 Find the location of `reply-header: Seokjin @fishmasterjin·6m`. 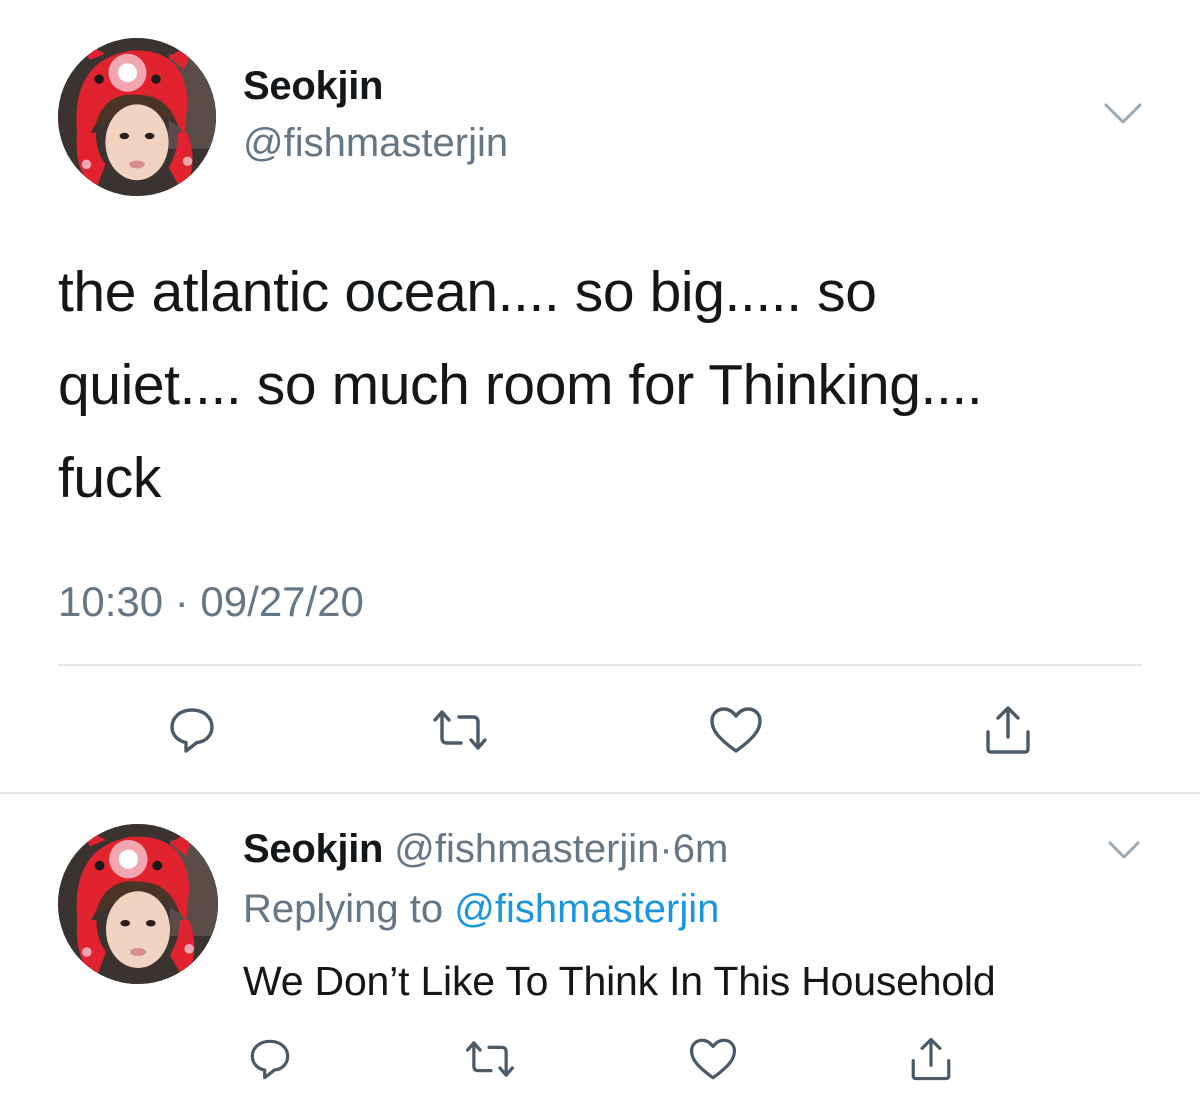

reply-header: Seokjin @fishmasterjin·6m is located at coordinates (485, 849).